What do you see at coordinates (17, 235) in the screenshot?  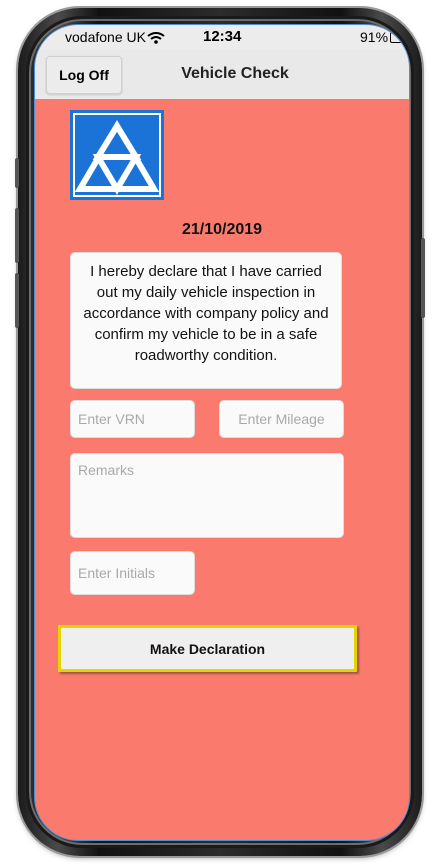 I see `volume-up-button` at bounding box center [17, 235].